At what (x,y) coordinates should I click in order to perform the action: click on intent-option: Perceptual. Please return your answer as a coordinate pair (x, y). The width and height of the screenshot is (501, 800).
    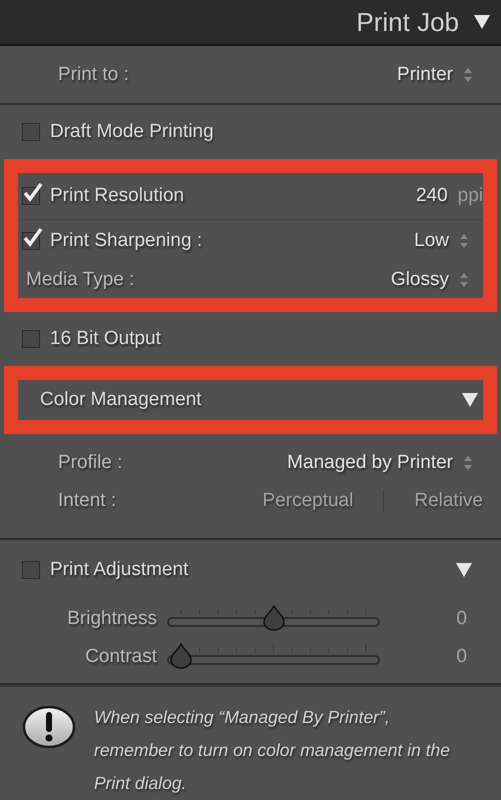
    Looking at the image, I should click on (308, 501).